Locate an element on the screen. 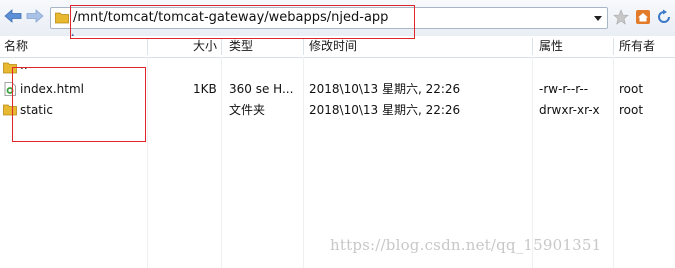 Image resolution: width=675 pixels, height=268 pixels. home-button is located at coordinates (643, 17).